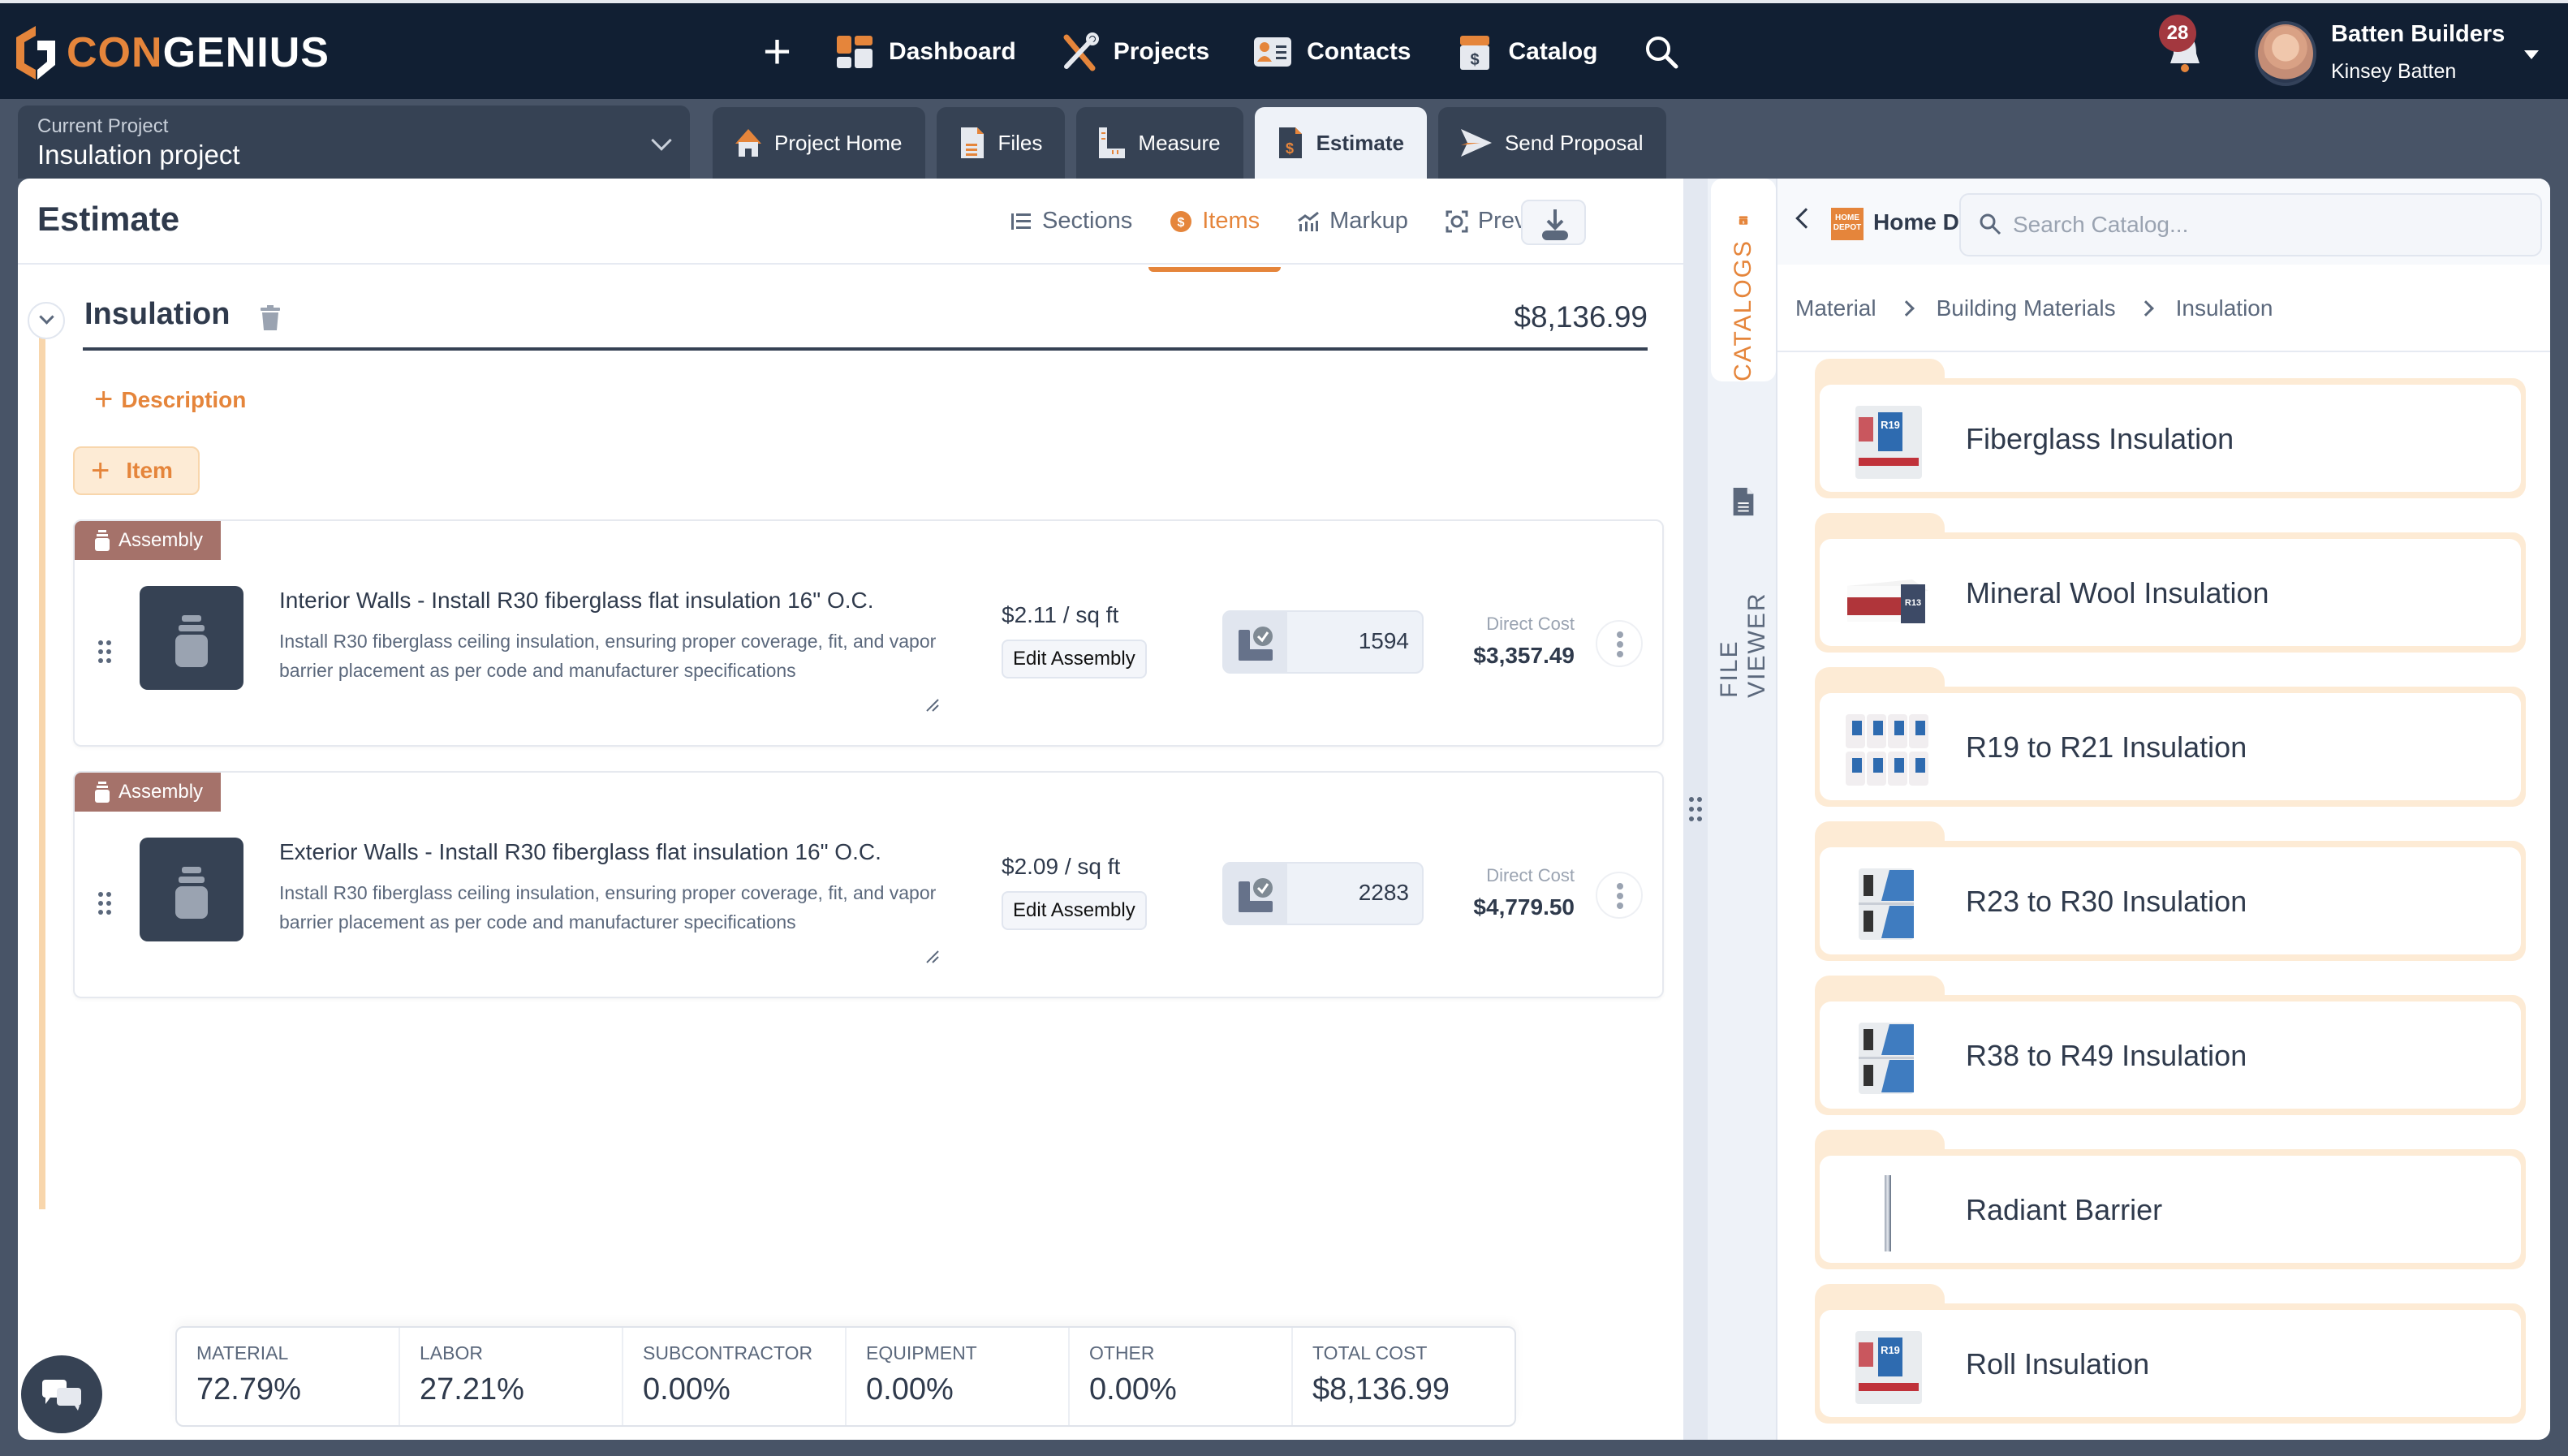 This screenshot has width=2568, height=1456. What do you see at coordinates (1134, 52) in the screenshot?
I see `nav-projects: Projects` at bounding box center [1134, 52].